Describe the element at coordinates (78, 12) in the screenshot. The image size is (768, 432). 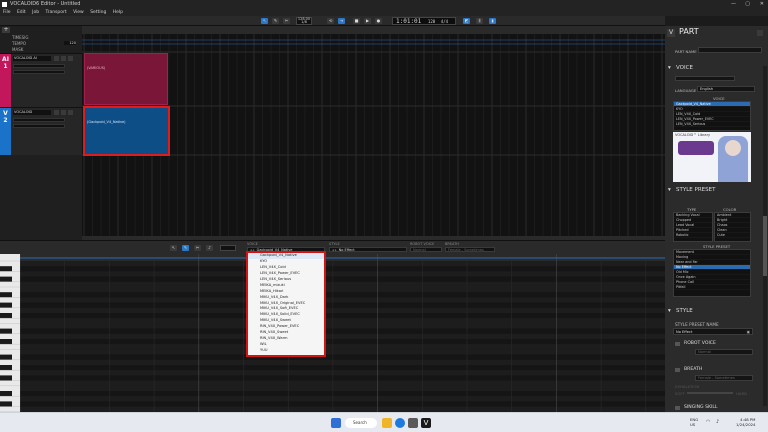
I see `menu-view: View` at that location.